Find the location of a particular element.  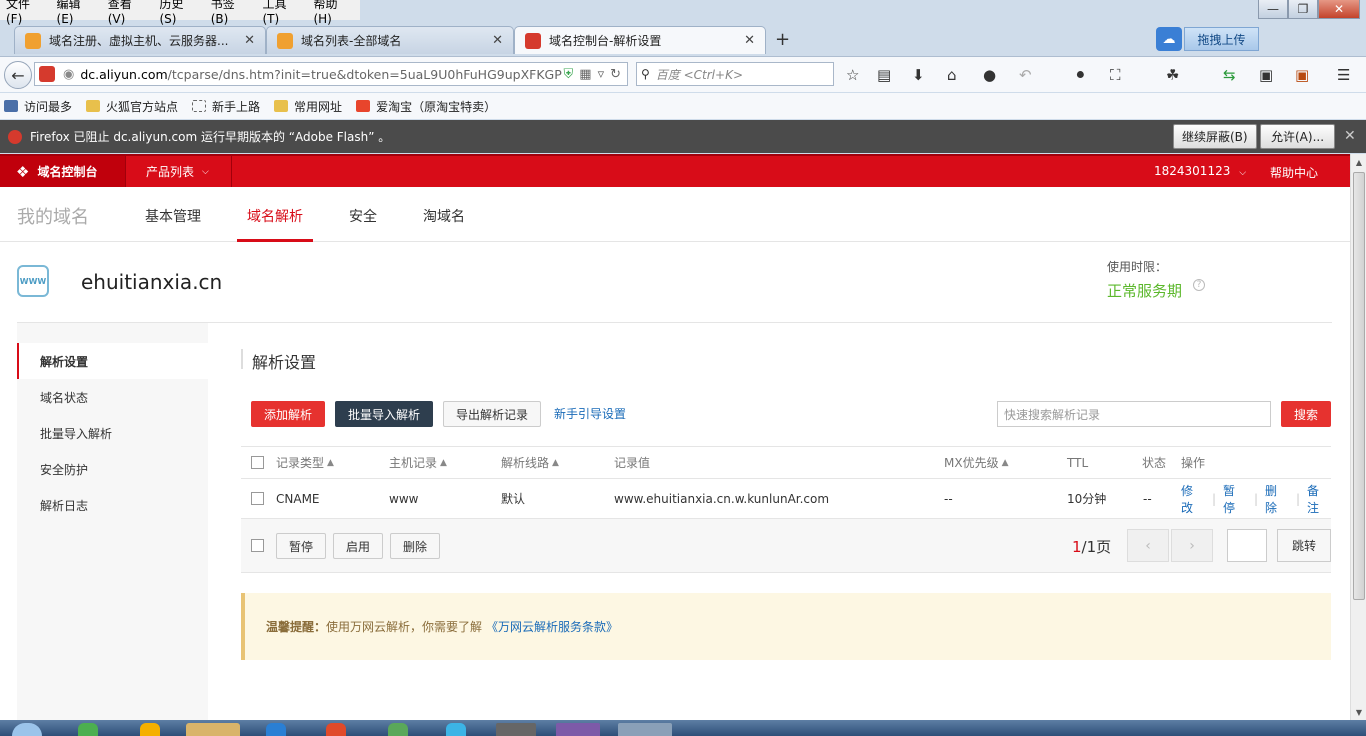

menu-view: 查看(V) is located at coordinates (128, 13).